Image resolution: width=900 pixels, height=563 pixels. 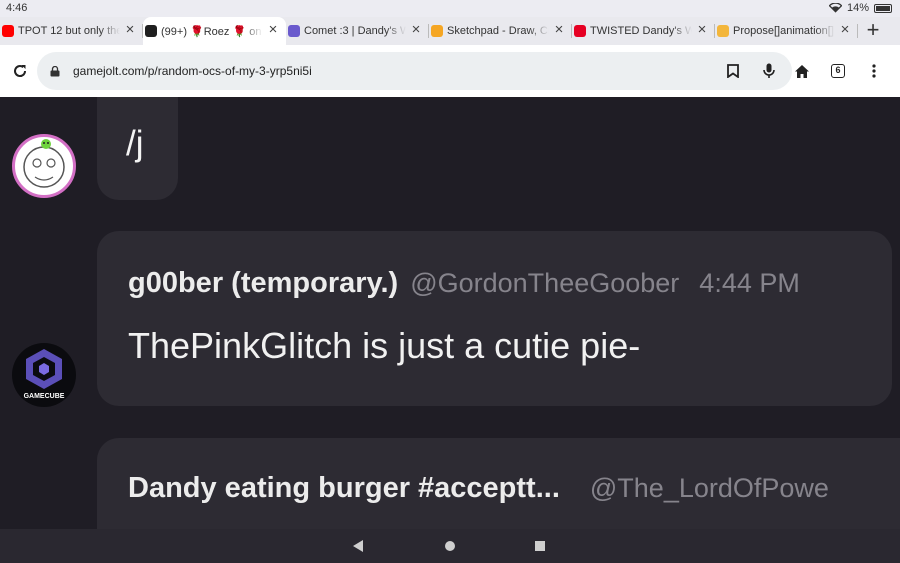 What do you see at coordinates (437, 31) in the screenshot?
I see `sketchpad-icon` at bounding box center [437, 31].